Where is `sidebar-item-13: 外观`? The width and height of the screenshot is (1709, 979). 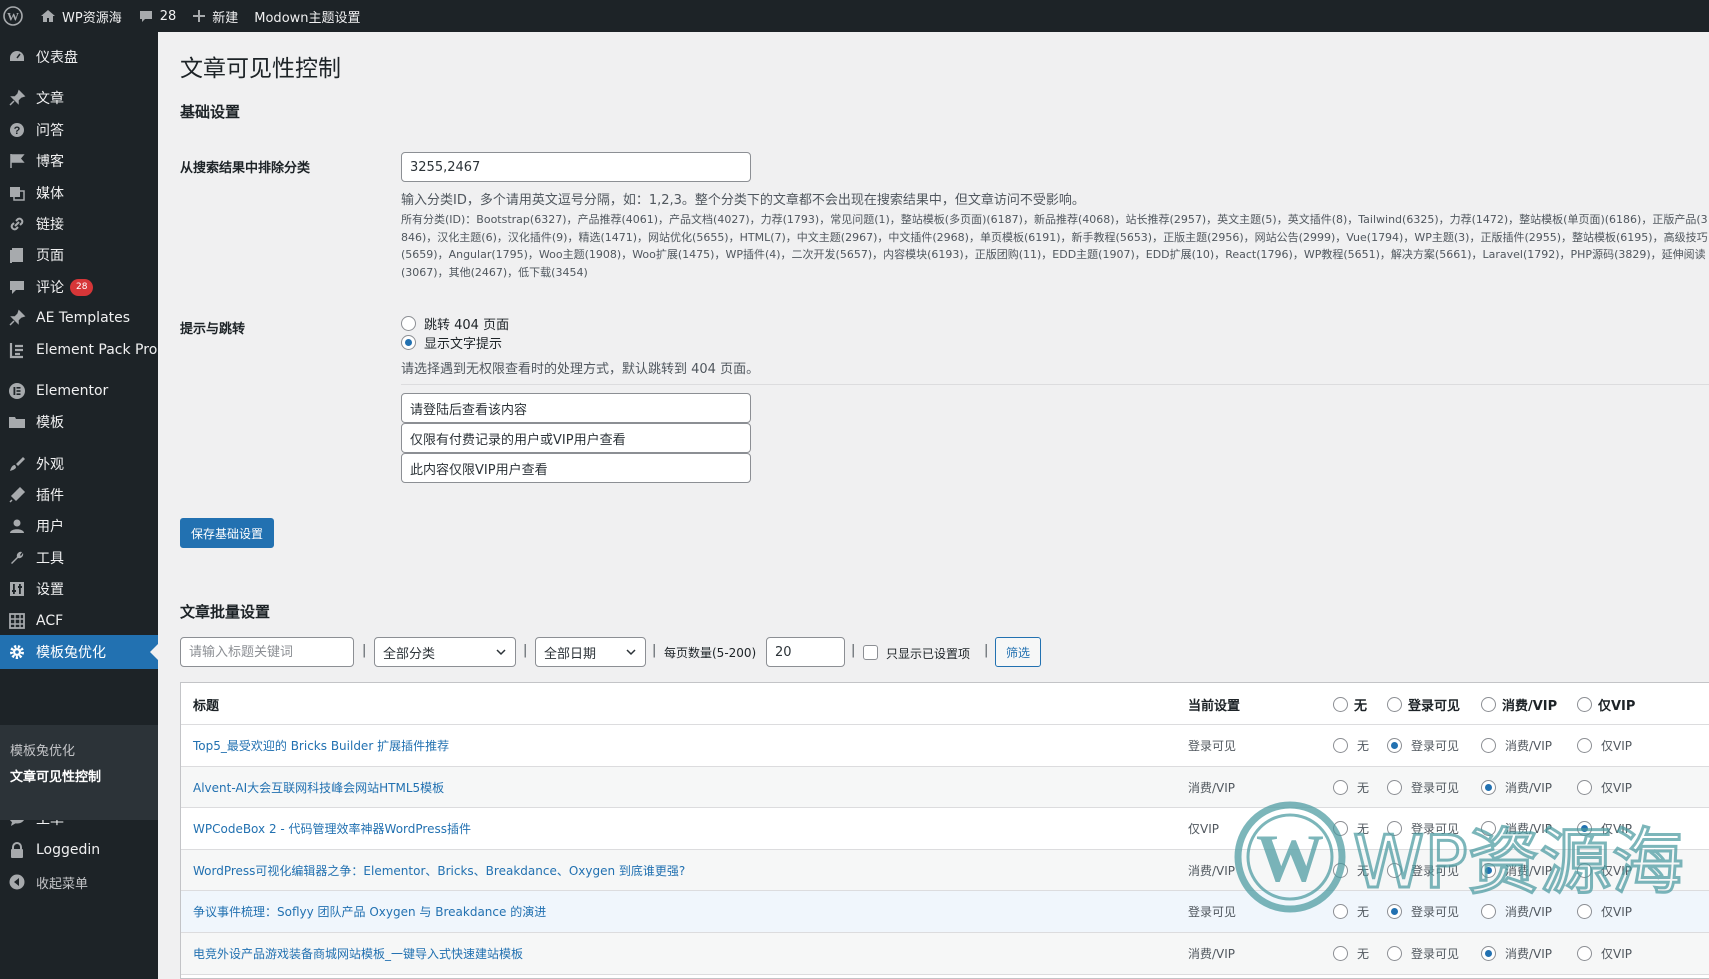
sidebar-item-13: 外观 is located at coordinates (79, 464).